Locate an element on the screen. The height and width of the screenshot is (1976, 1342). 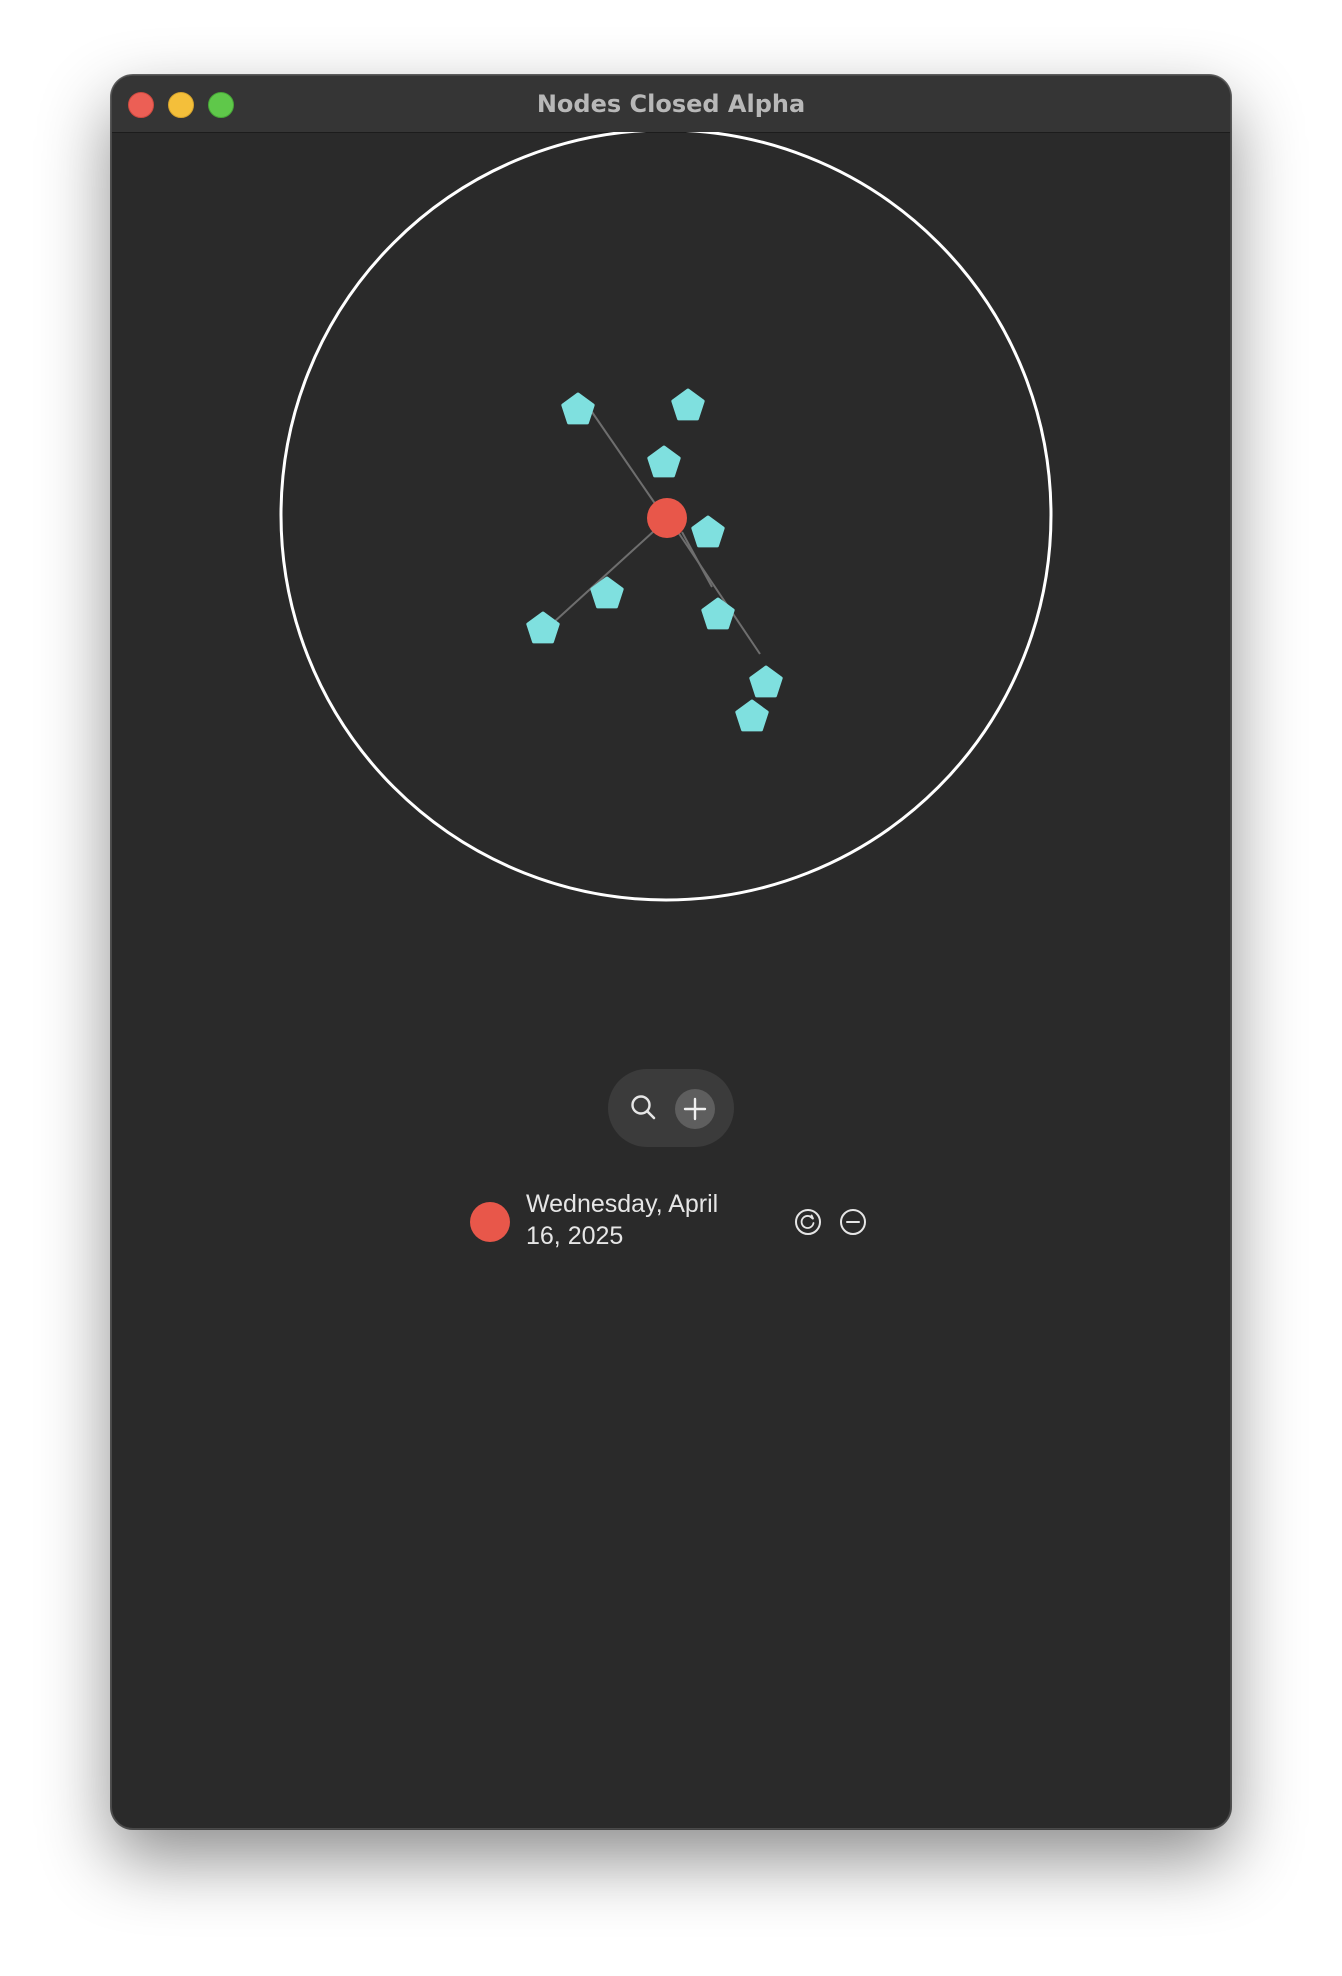
graph-toolbar is located at coordinates (671, 1108).